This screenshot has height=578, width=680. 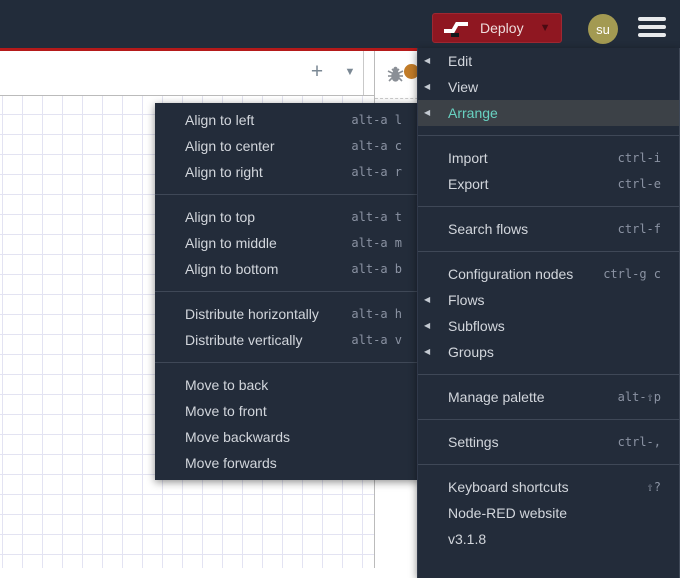 What do you see at coordinates (653, 487) in the screenshot?
I see `menu-item-shortcut: ⇧?` at bounding box center [653, 487].